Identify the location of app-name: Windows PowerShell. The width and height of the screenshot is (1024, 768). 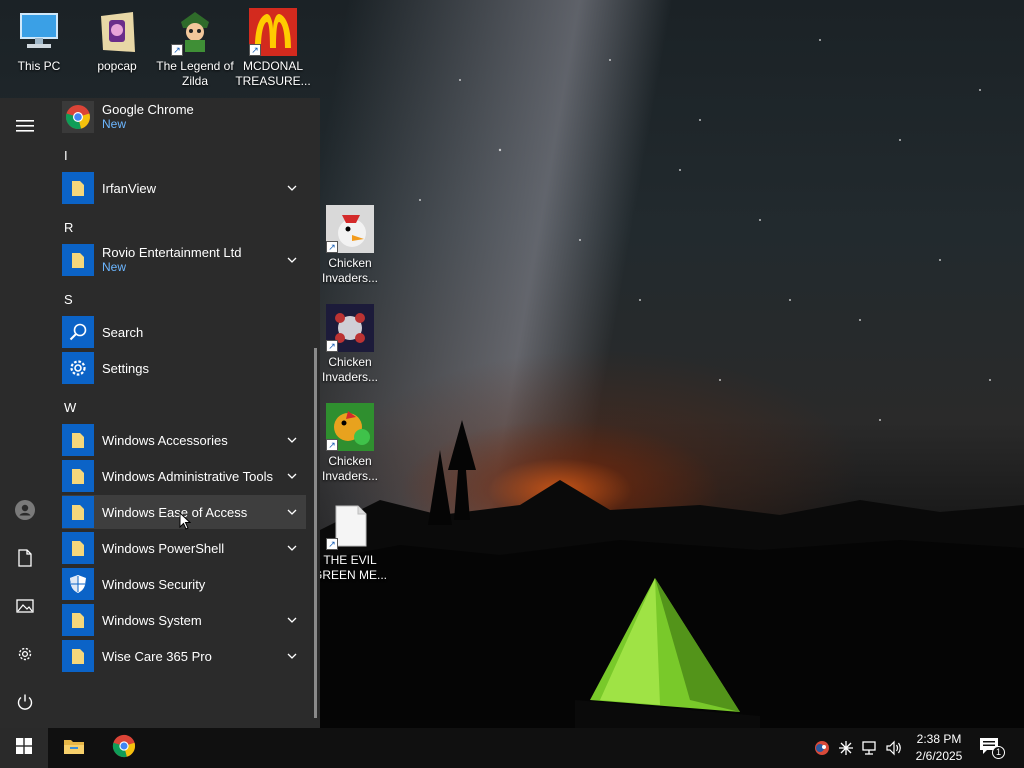
(163, 548).